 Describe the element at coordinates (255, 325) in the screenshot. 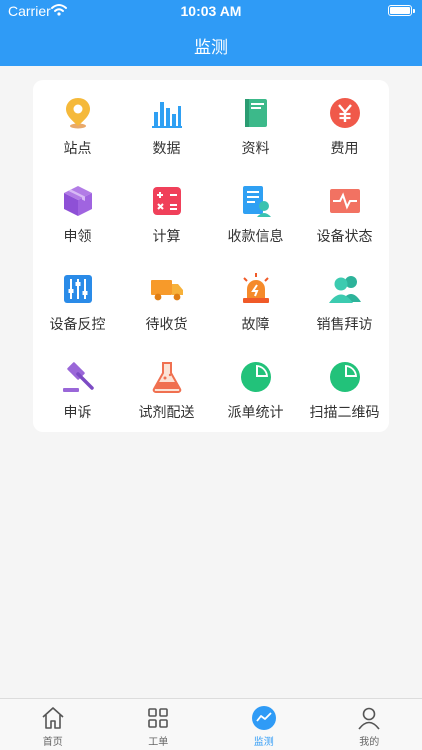

I see `grid-item-label: 故障` at that location.